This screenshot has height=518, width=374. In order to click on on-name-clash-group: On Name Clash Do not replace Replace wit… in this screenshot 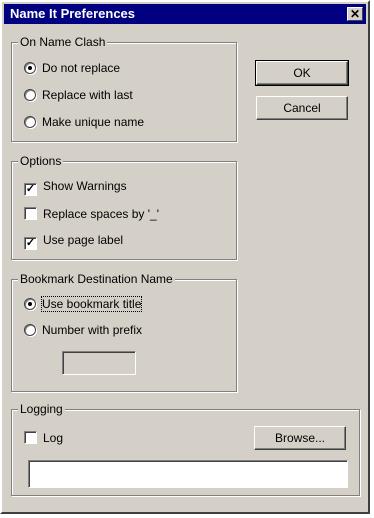, I will do `click(124, 88)`.